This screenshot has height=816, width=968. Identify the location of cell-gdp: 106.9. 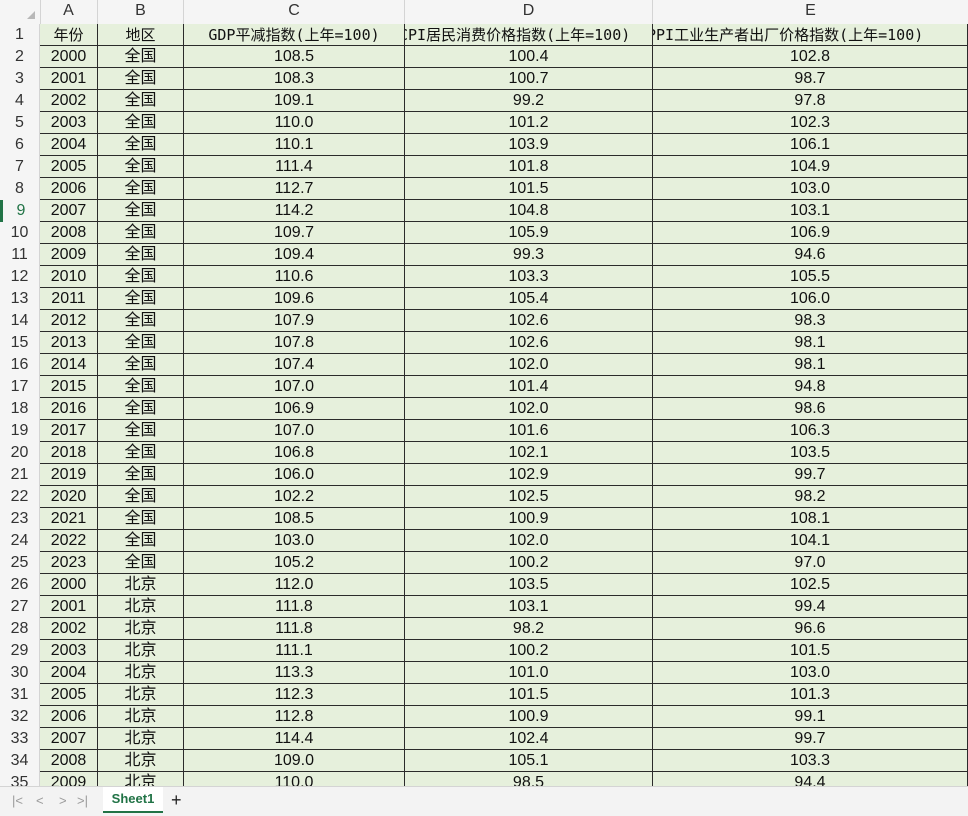
(294, 409).